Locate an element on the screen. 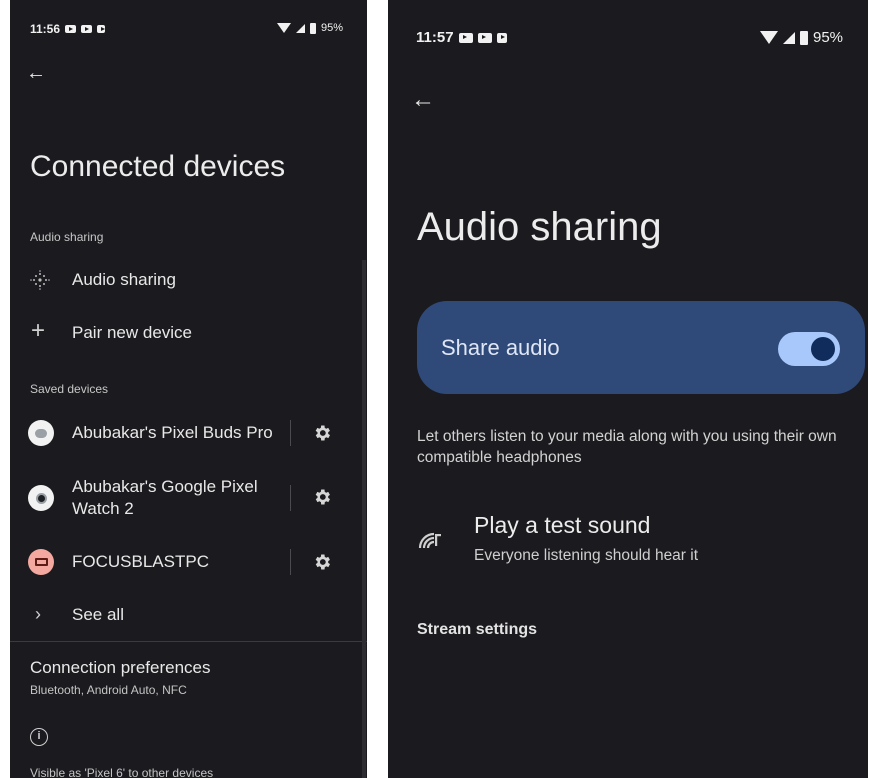 This screenshot has width=870, height=778. watch-icon is located at coordinates (41, 498).